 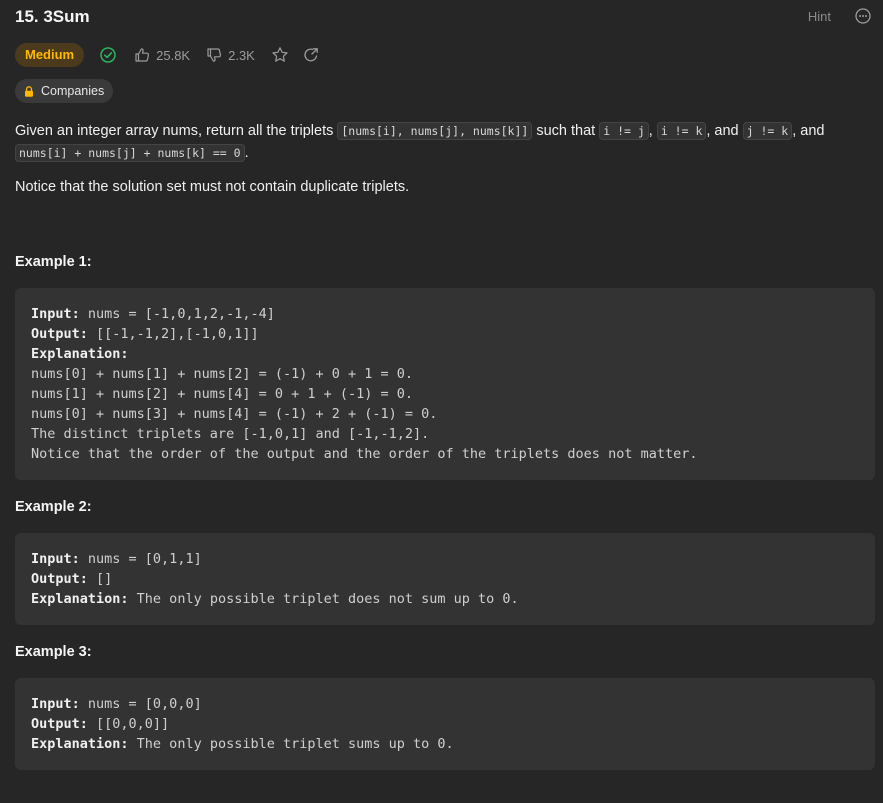 I want to click on share-icon, so click(x=311, y=55).